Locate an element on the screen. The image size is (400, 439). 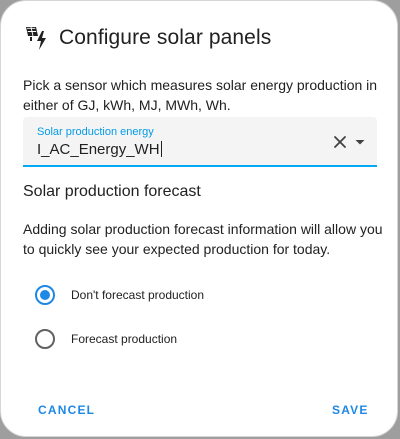
cancel-button: CANCEL is located at coordinates (66, 410).